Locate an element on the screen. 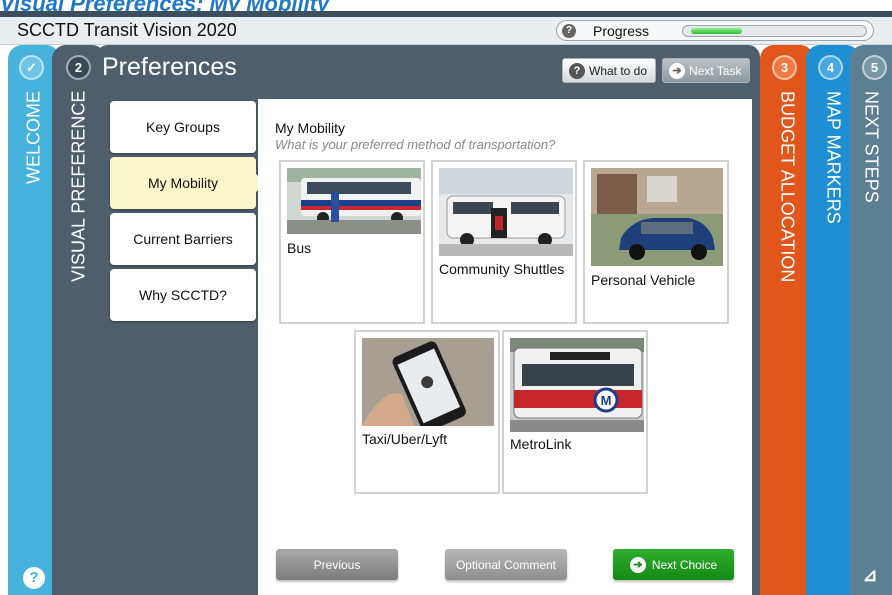 This screenshot has height=595, width=892. progress-label: Progress is located at coordinates (621, 31).